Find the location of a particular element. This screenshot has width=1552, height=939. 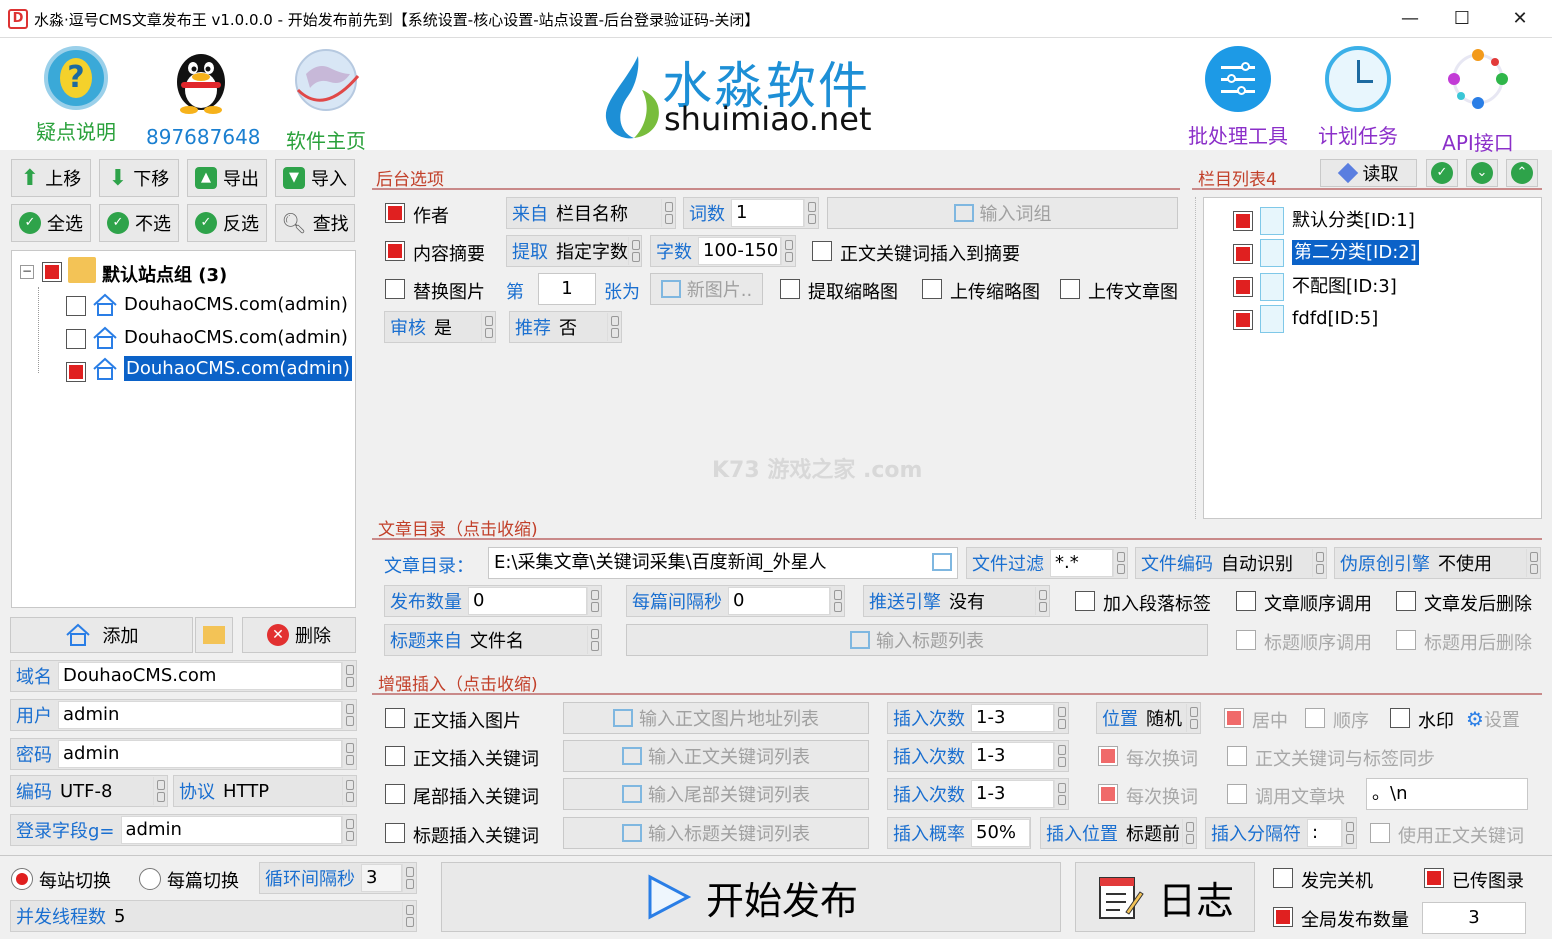

enhance-header: 增强插入（点击收缩) is located at coordinates (458, 682).